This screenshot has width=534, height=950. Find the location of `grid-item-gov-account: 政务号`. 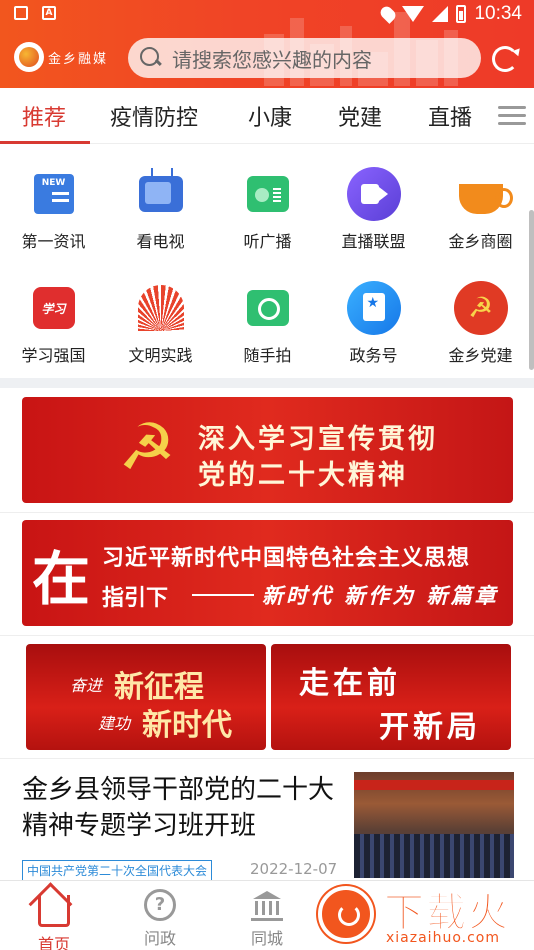

grid-item-gov-account: 政务号 is located at coordinates (373, 316).